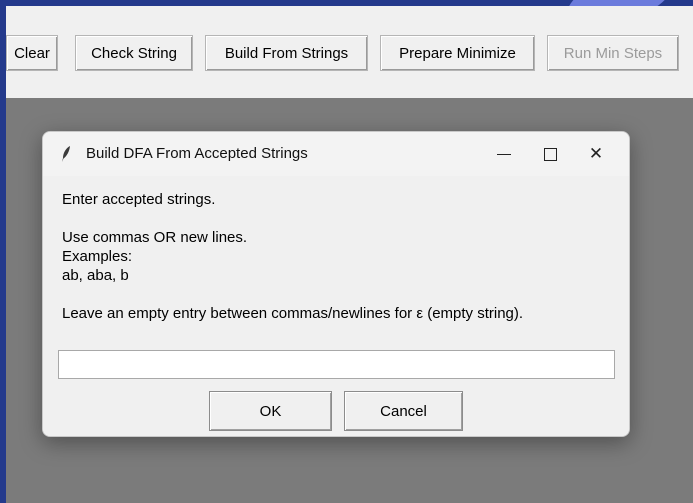 The height and width of the screenshot is (503, 693). I want to click on minimize-button, so click(504, 154).